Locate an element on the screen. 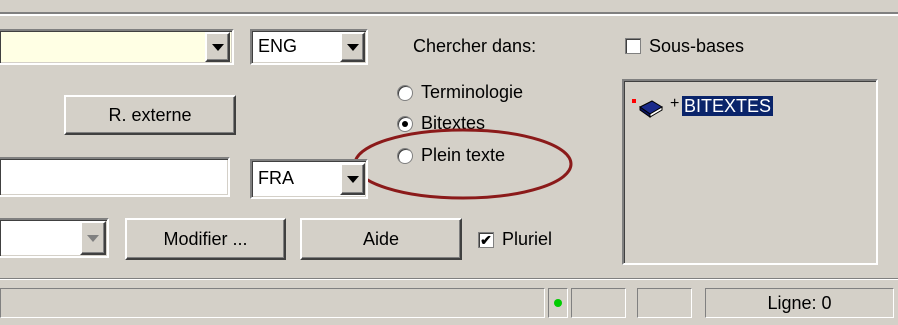  target-language-dropdown-button is located at coordinates (352, 179).